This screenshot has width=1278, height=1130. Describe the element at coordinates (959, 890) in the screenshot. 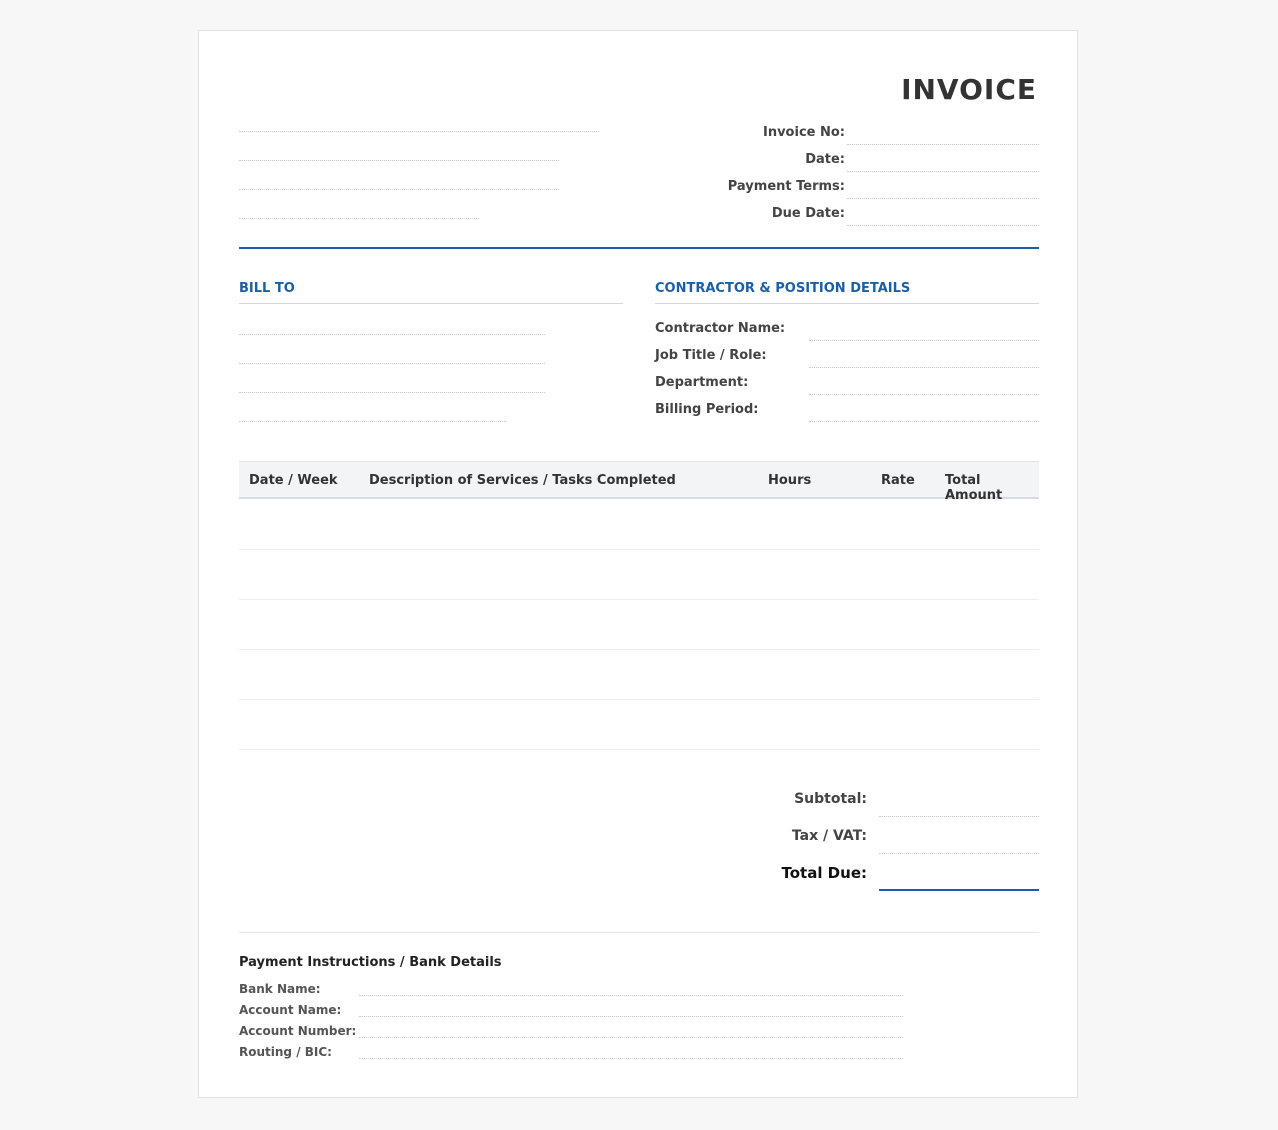

I see `total-due-field` at that location.